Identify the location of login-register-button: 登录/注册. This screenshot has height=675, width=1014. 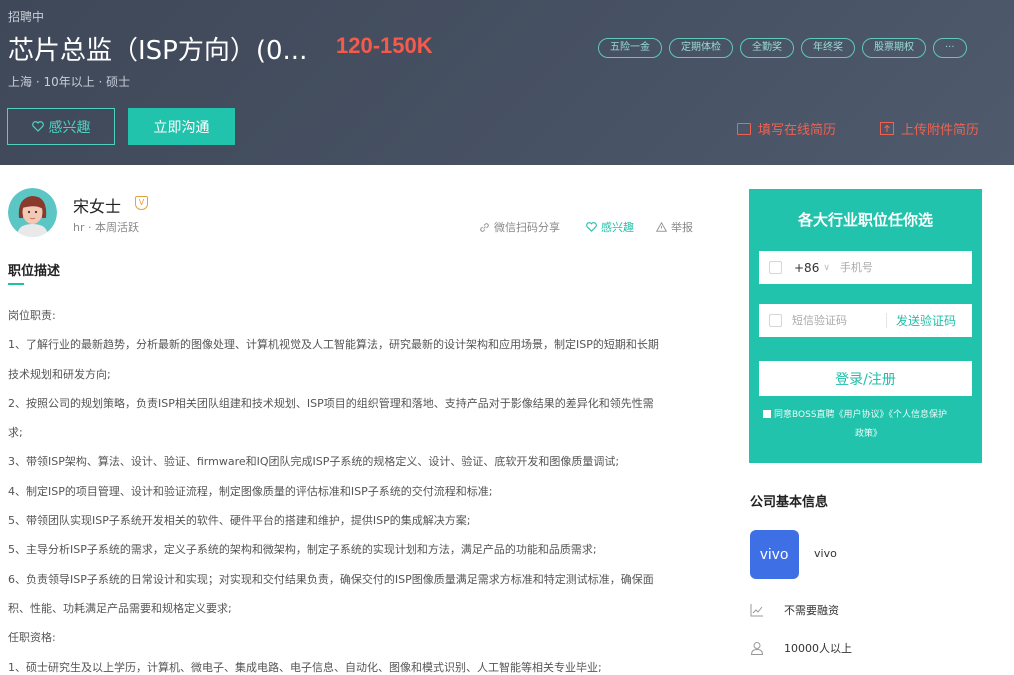
(865, 378).